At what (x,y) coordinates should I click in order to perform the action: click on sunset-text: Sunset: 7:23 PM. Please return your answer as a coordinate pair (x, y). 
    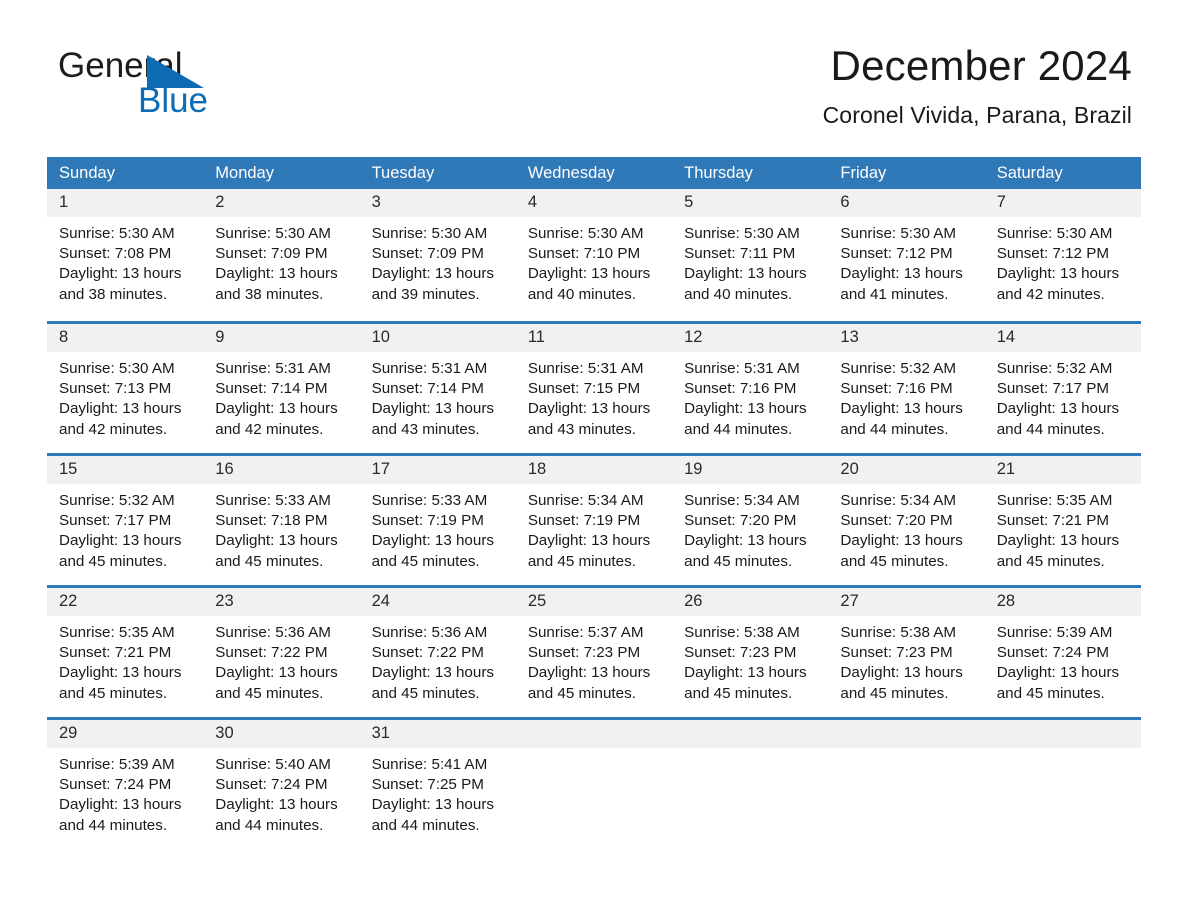
    Looking at the image, I should click on (896, 653).